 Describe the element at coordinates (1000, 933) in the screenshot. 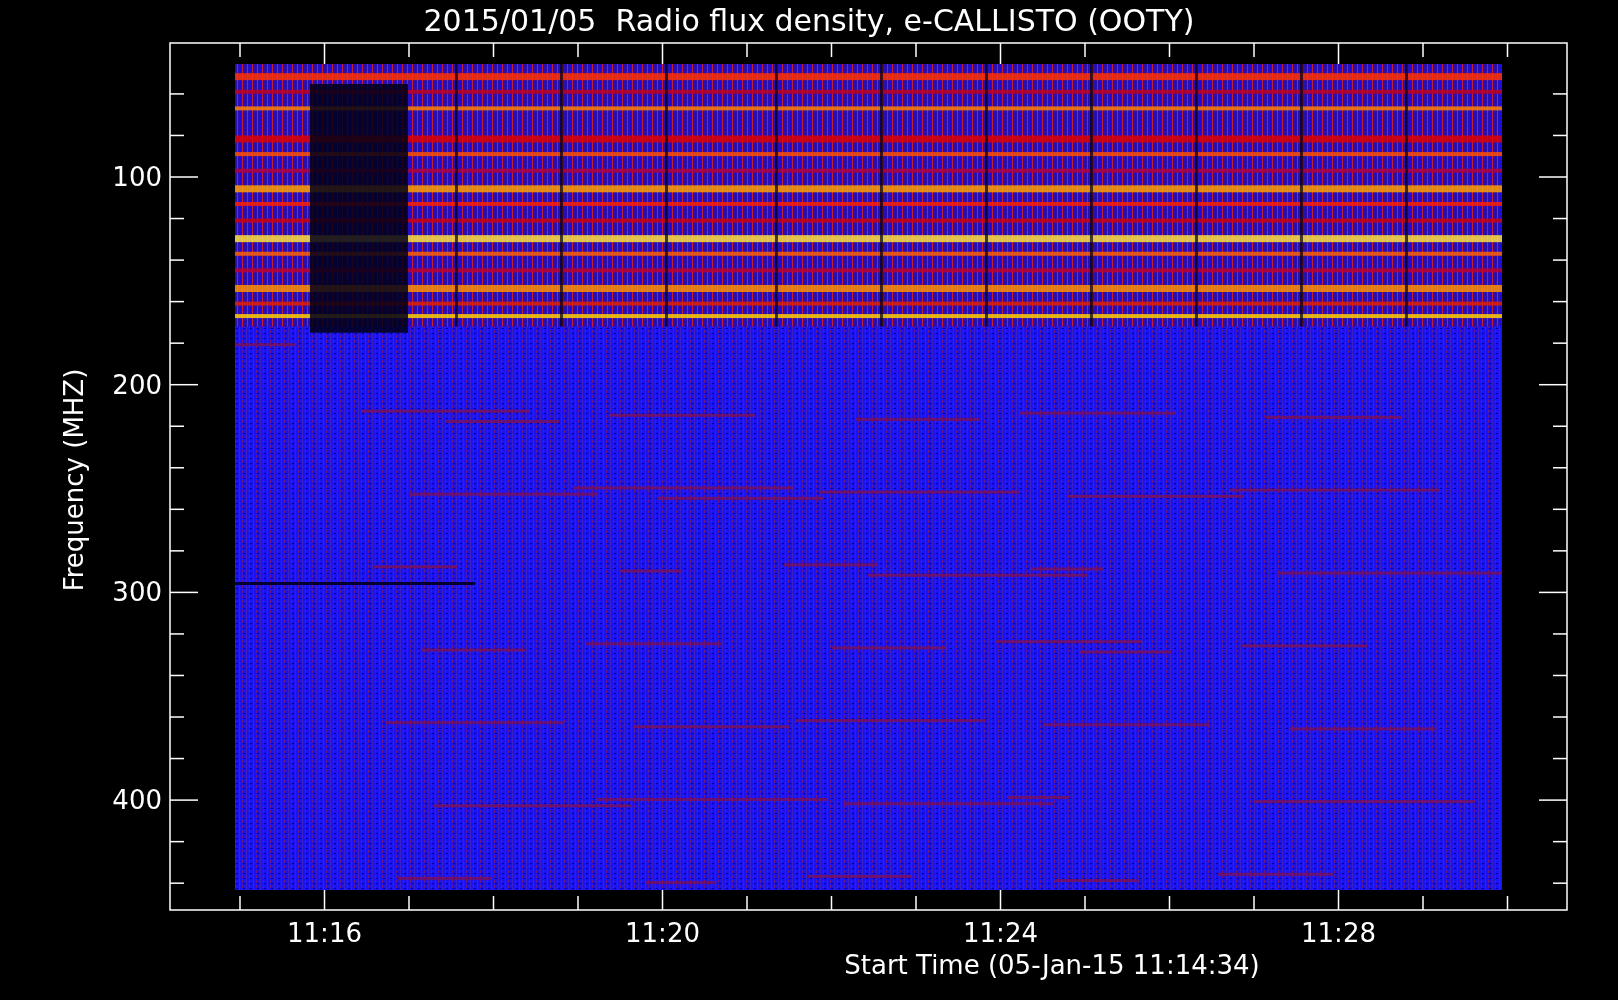

I see `tick-label: 11:24` at that location.